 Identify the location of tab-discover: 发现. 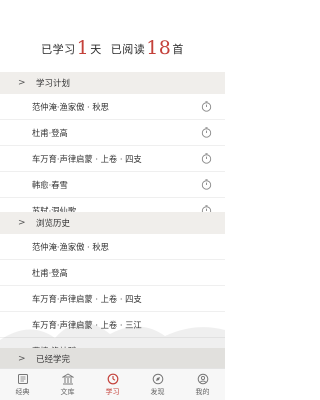
(157, 384).